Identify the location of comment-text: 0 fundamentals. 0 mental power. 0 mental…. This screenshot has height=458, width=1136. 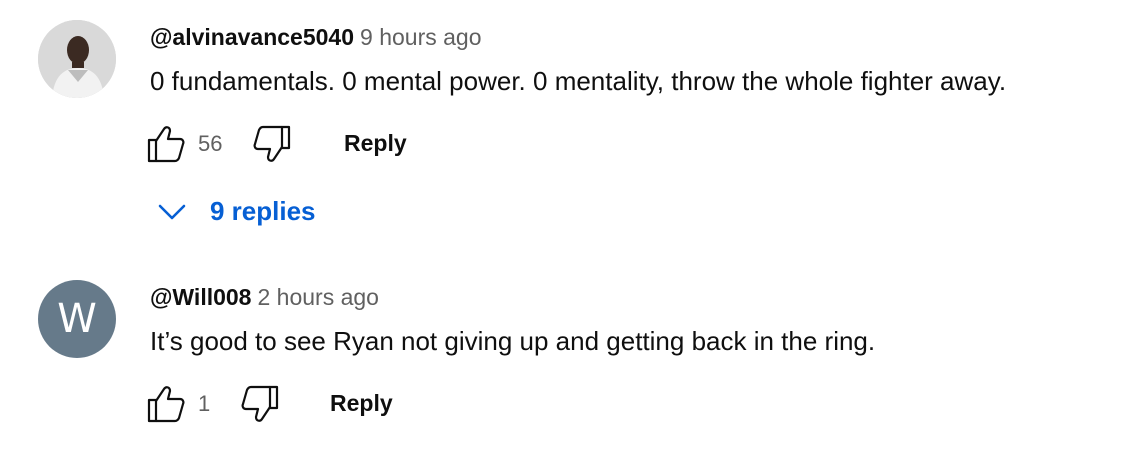
(578, 81).